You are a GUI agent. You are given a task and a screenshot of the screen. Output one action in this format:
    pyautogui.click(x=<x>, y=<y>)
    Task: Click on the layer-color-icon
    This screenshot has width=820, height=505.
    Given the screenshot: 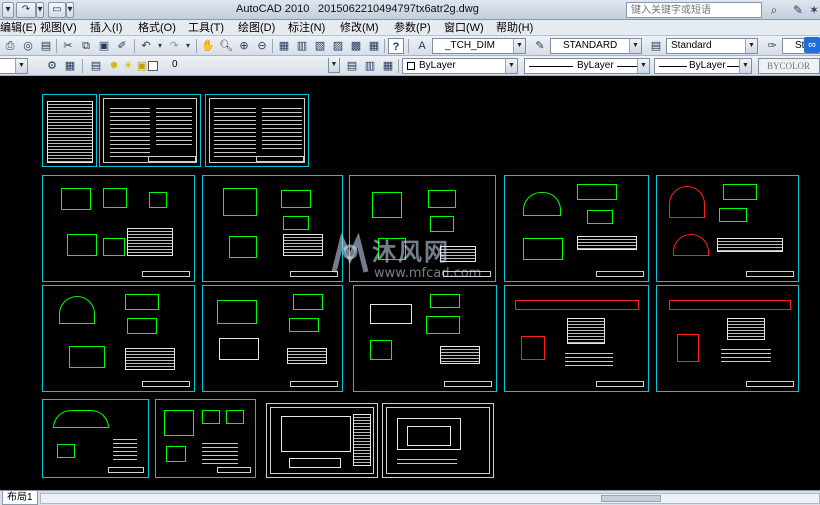 What is the action you would take?
    pyautogui.click(x=153, y=66)
    